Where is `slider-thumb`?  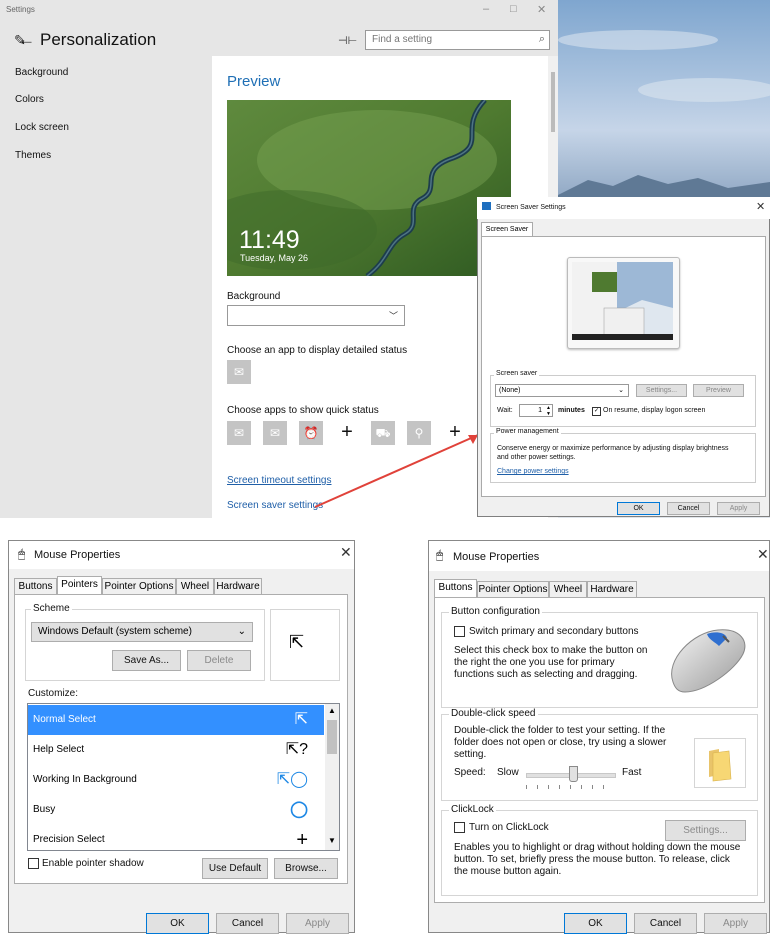
slider-thumb is located at coordinates (573, 774).